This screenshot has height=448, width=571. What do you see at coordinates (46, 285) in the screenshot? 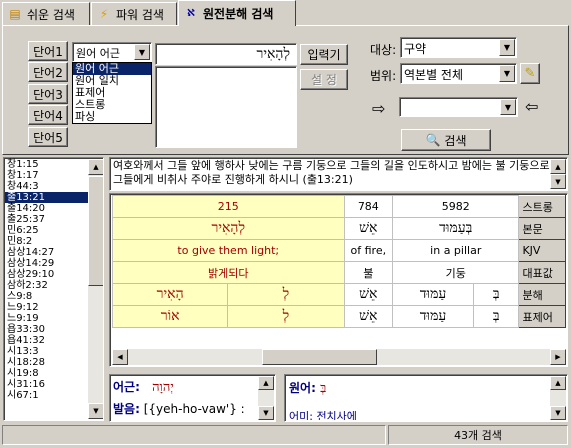
I see `reference-item: 삼하2:32` at bounding box center [46, 285].